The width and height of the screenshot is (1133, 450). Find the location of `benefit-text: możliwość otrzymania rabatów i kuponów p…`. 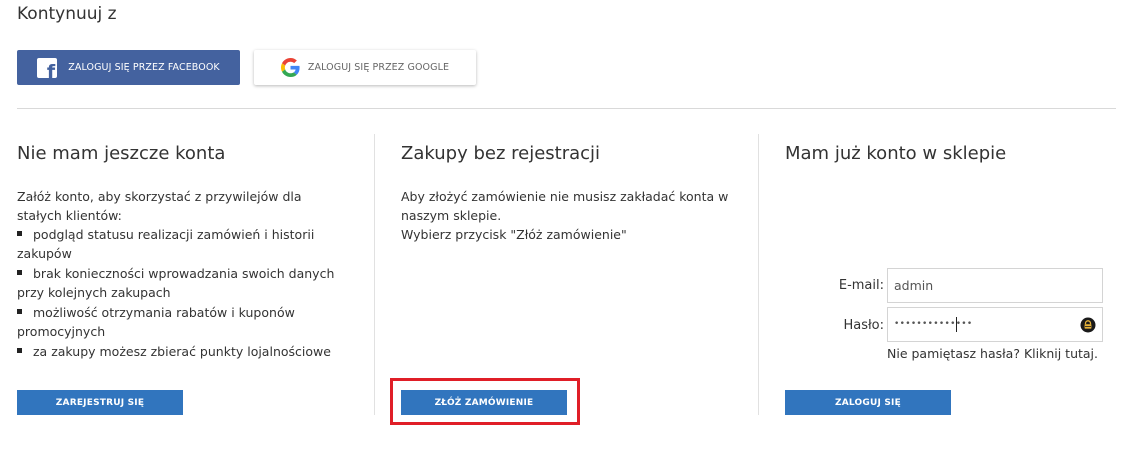

benefit-text: możliwość otrzymania rabatów i kuponów p… is located at coordinates (156, 322).